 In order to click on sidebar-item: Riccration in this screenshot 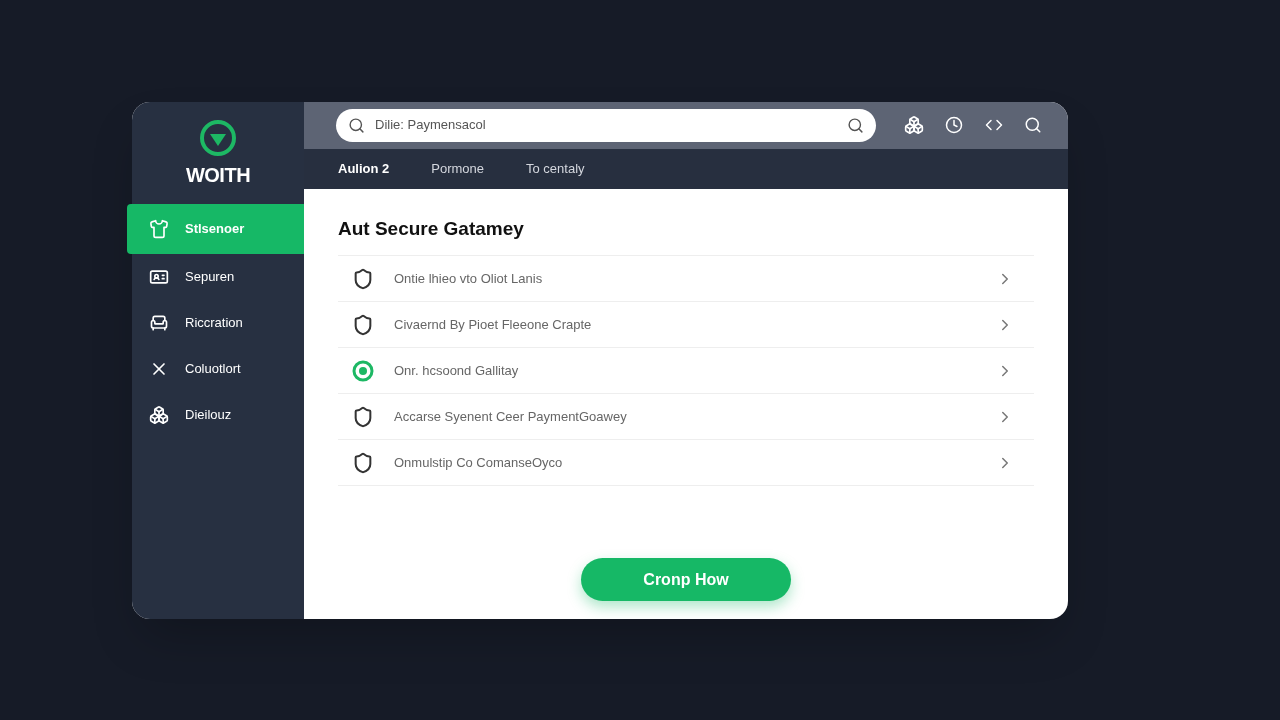, I will do `click(218, 322)`.